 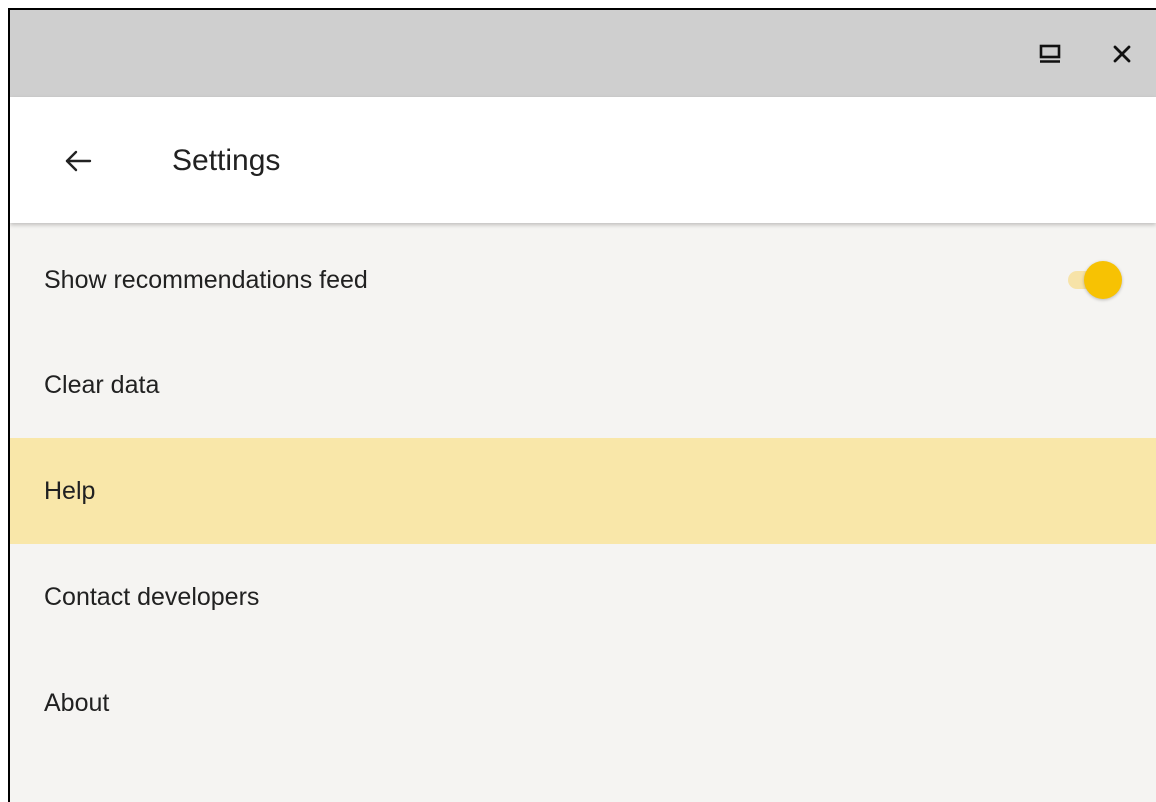 What do you see at coordinates (583, 703) in the screenshot?
I see `setting-about: About` at bounding box center [583, 703].